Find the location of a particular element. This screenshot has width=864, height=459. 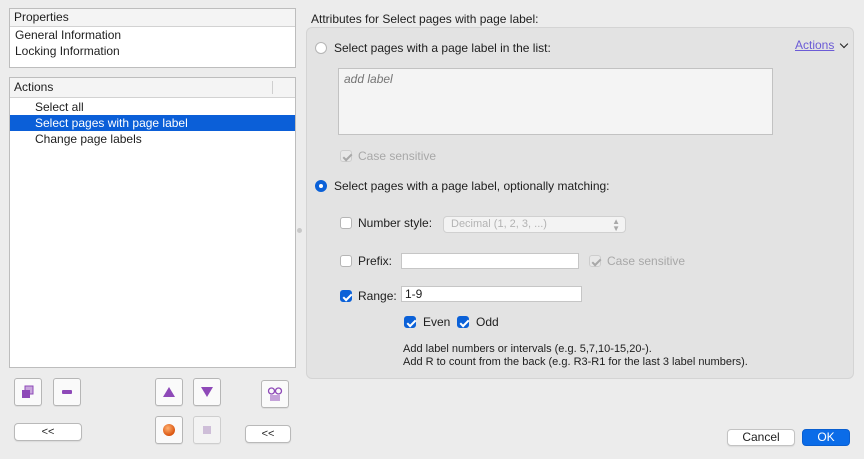

action-item-change-page-labels: Change page labels is located at coordinates (152, 139).